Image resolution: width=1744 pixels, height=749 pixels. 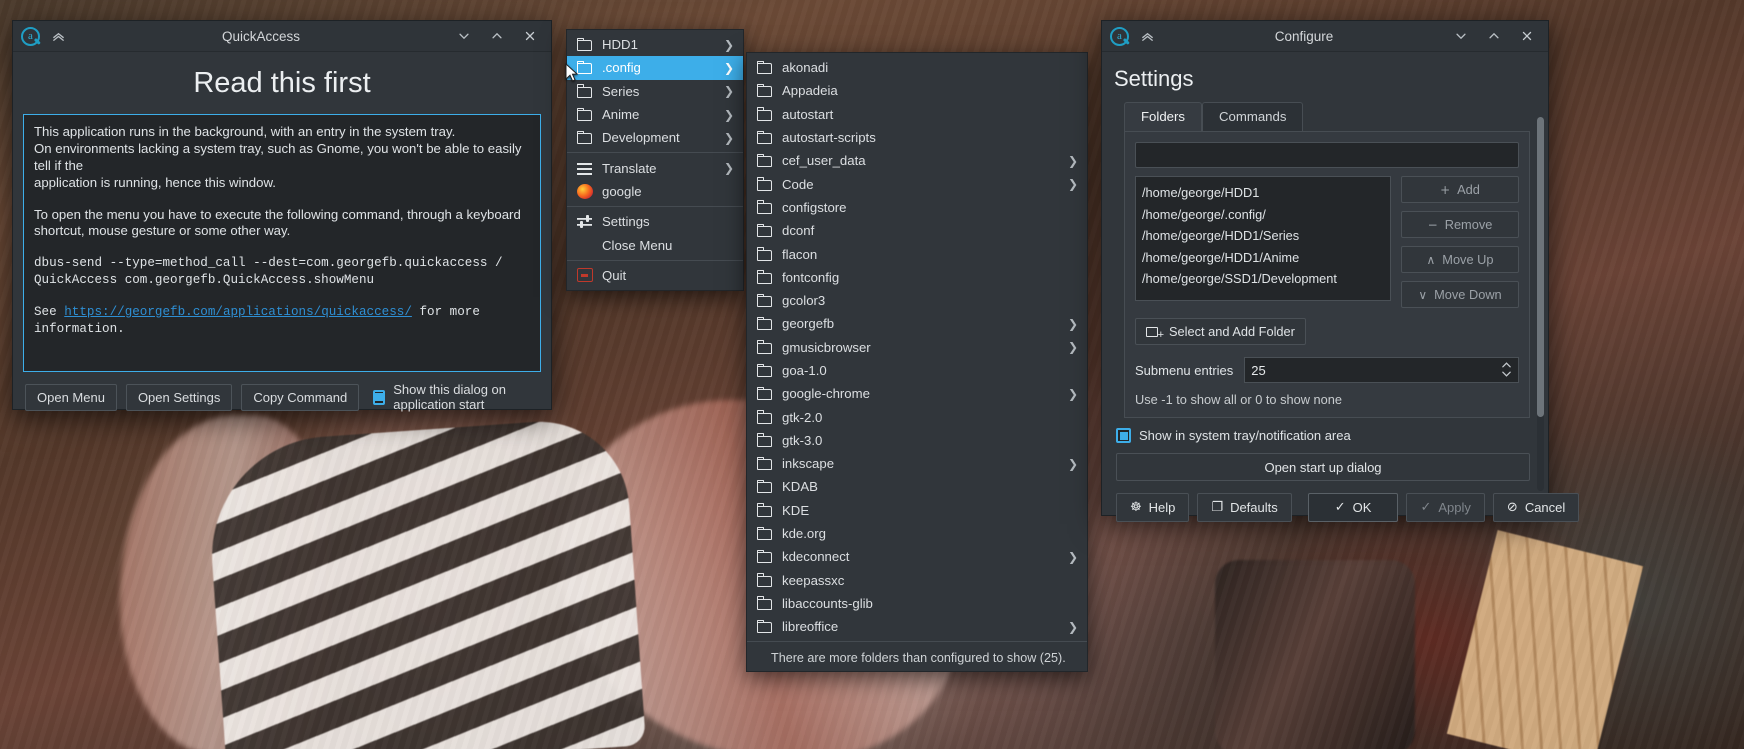 I want to click on menu-item-config: .config ❯, so click(x=655, y=68).